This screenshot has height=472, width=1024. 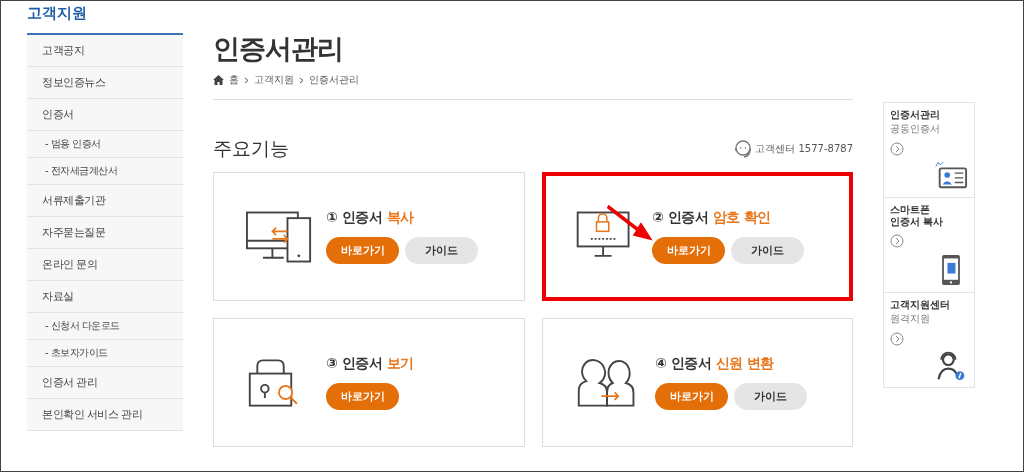 I want to click on sidebar-item: - 초보자가이드, so click(x=105, y=353).